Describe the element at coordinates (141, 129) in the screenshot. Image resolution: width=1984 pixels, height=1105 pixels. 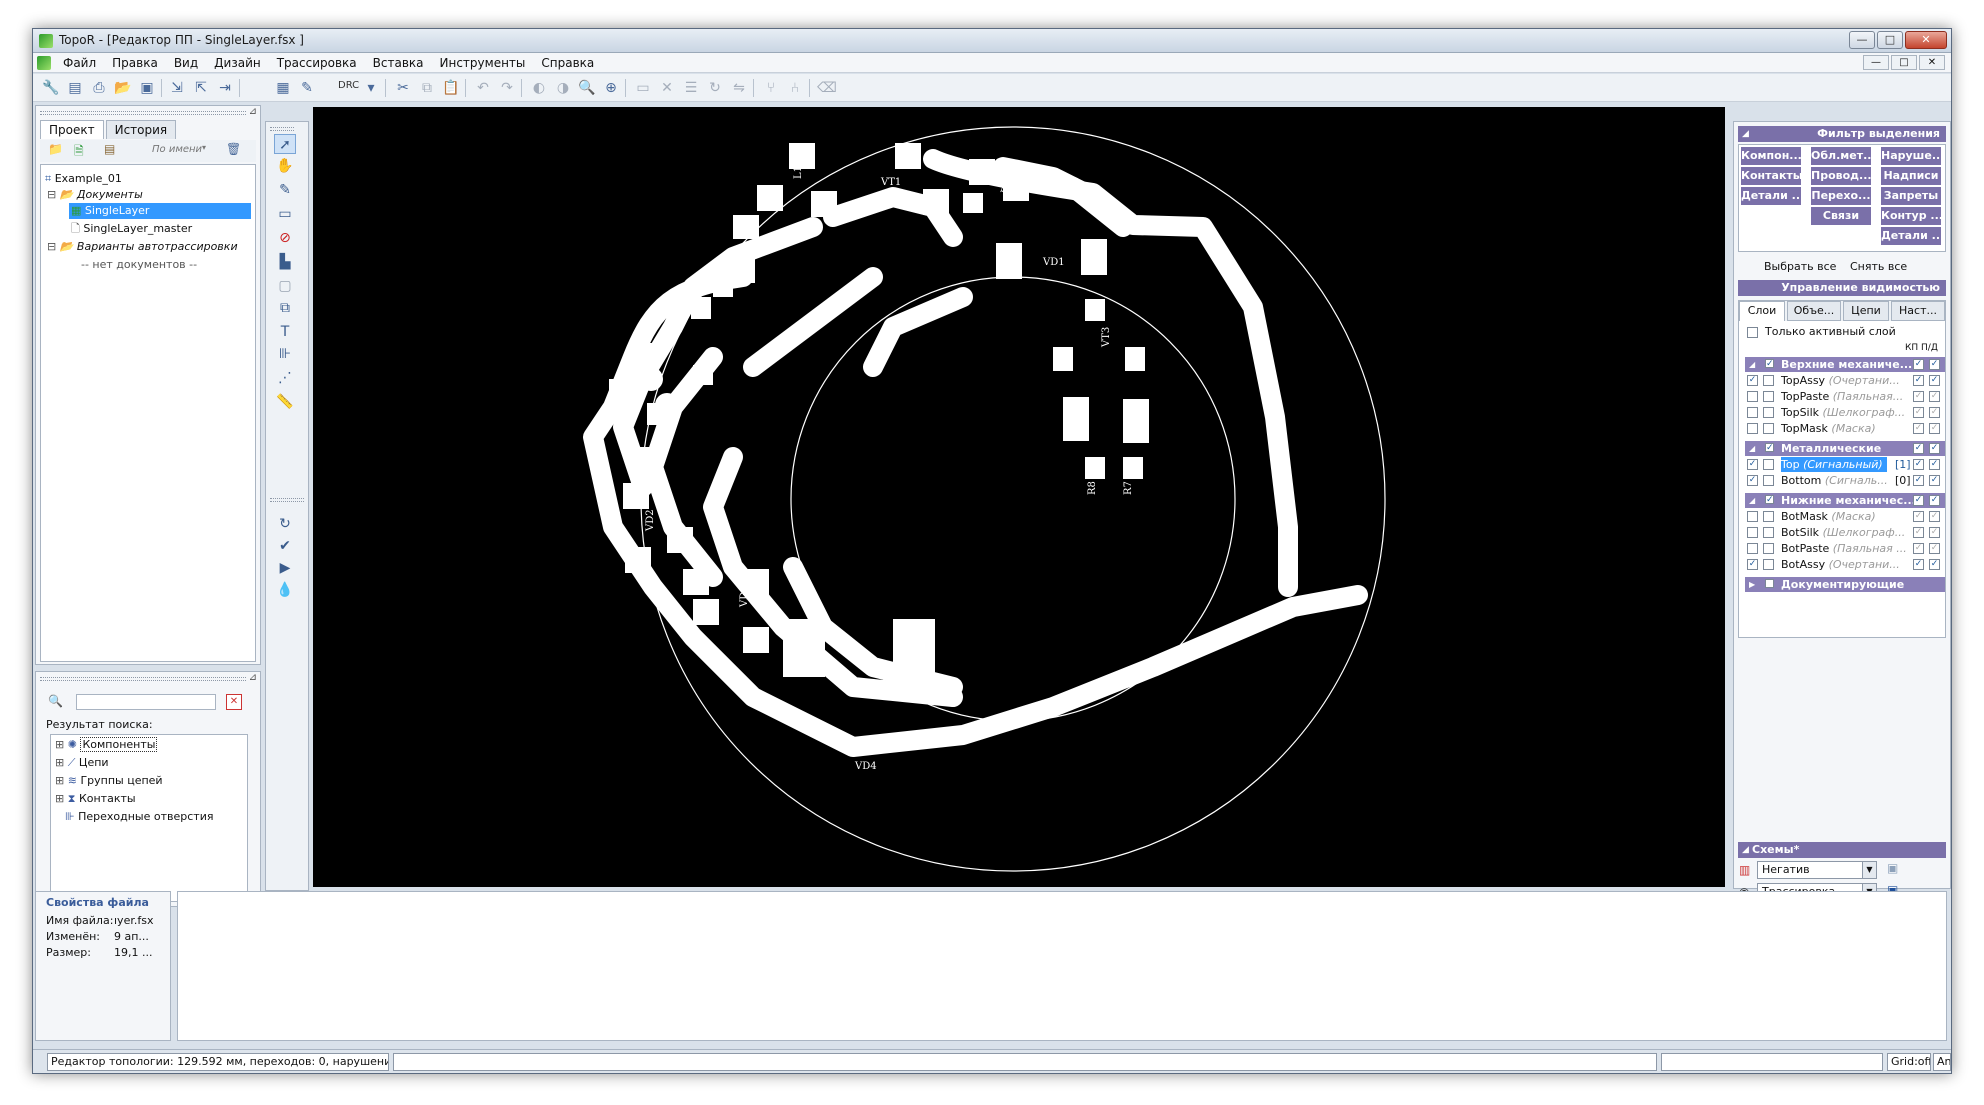
I see `tab-history: История` at that location.